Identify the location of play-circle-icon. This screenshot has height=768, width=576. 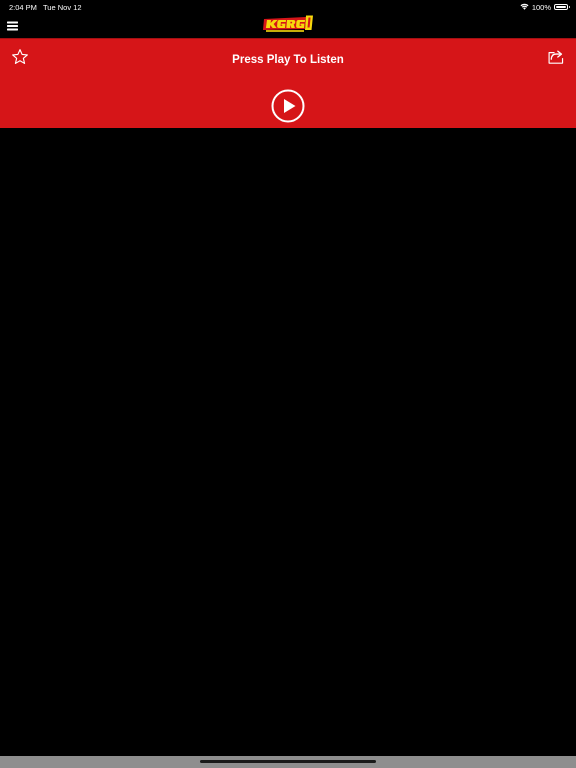
(288, 106).